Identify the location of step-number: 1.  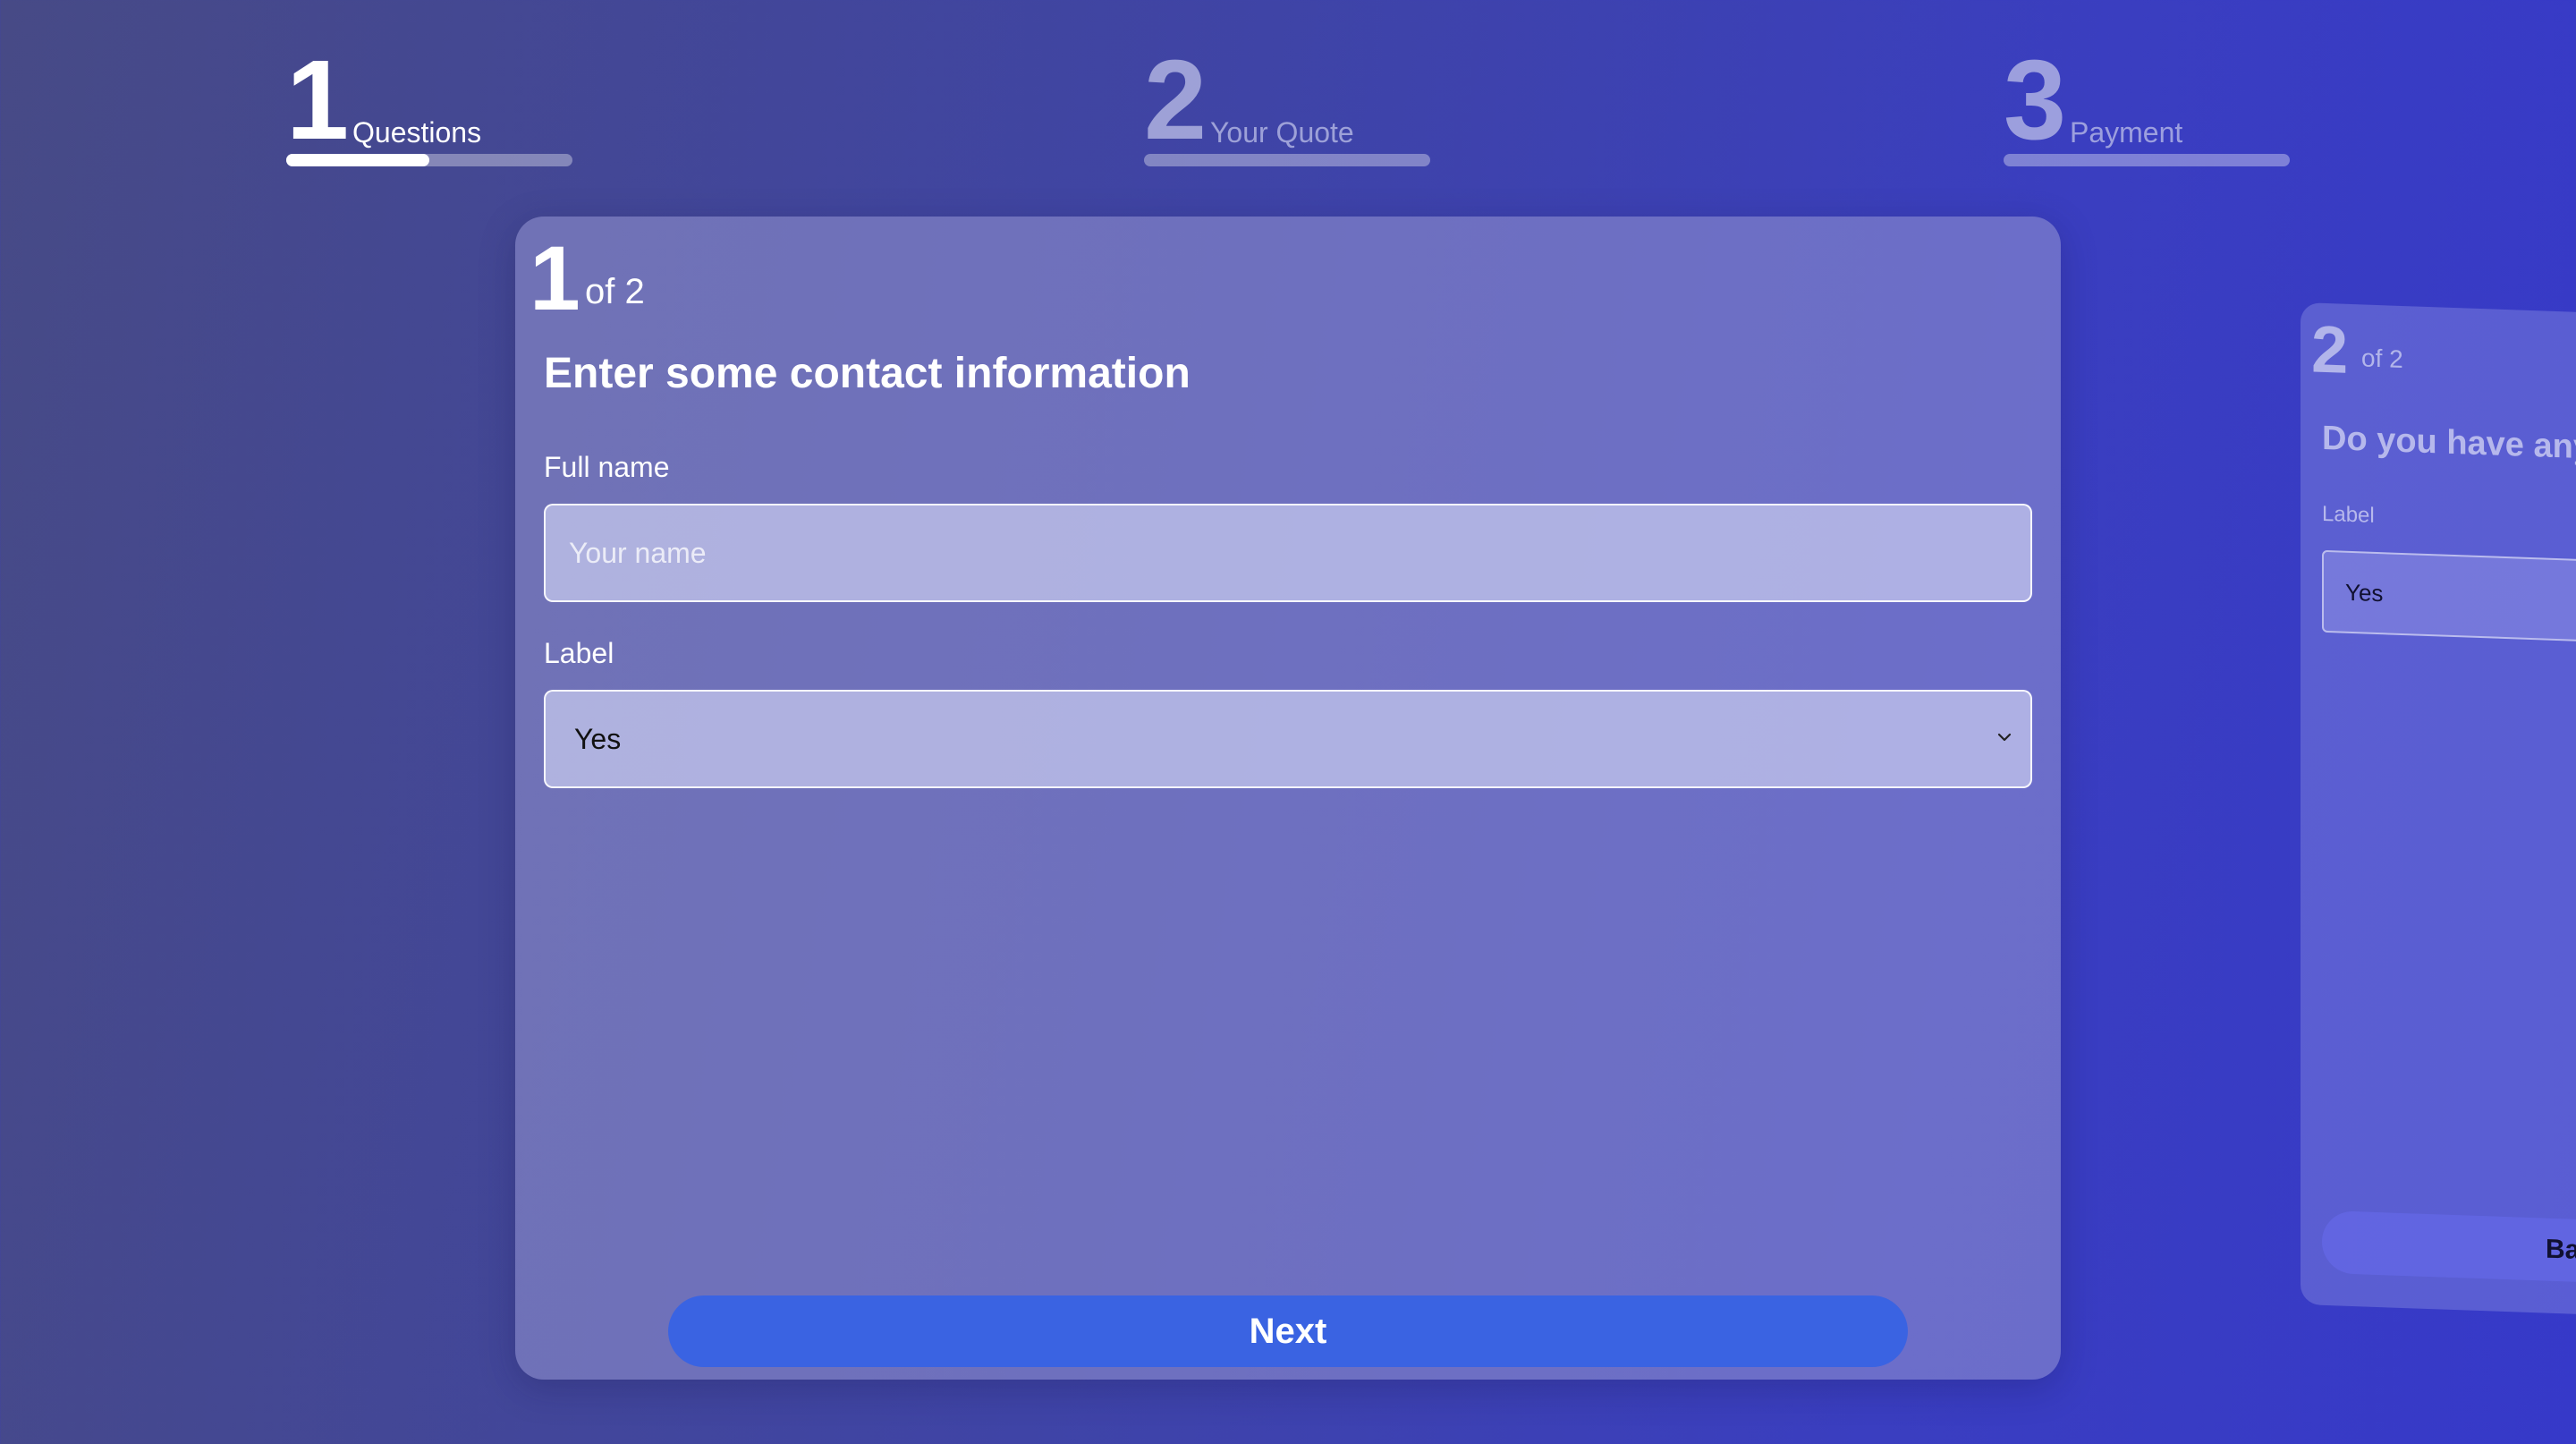
(318, 100).